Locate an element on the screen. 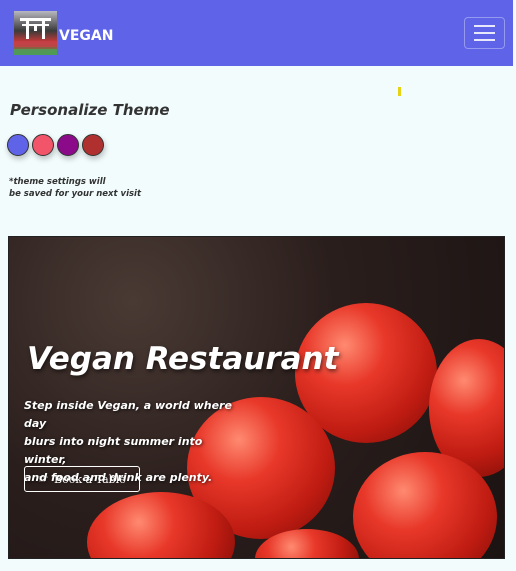 Image resolution: width=516 pixels, height=571 pixels. theme-note-line2: be saved for your next visit is located at coordinates (75, 194).